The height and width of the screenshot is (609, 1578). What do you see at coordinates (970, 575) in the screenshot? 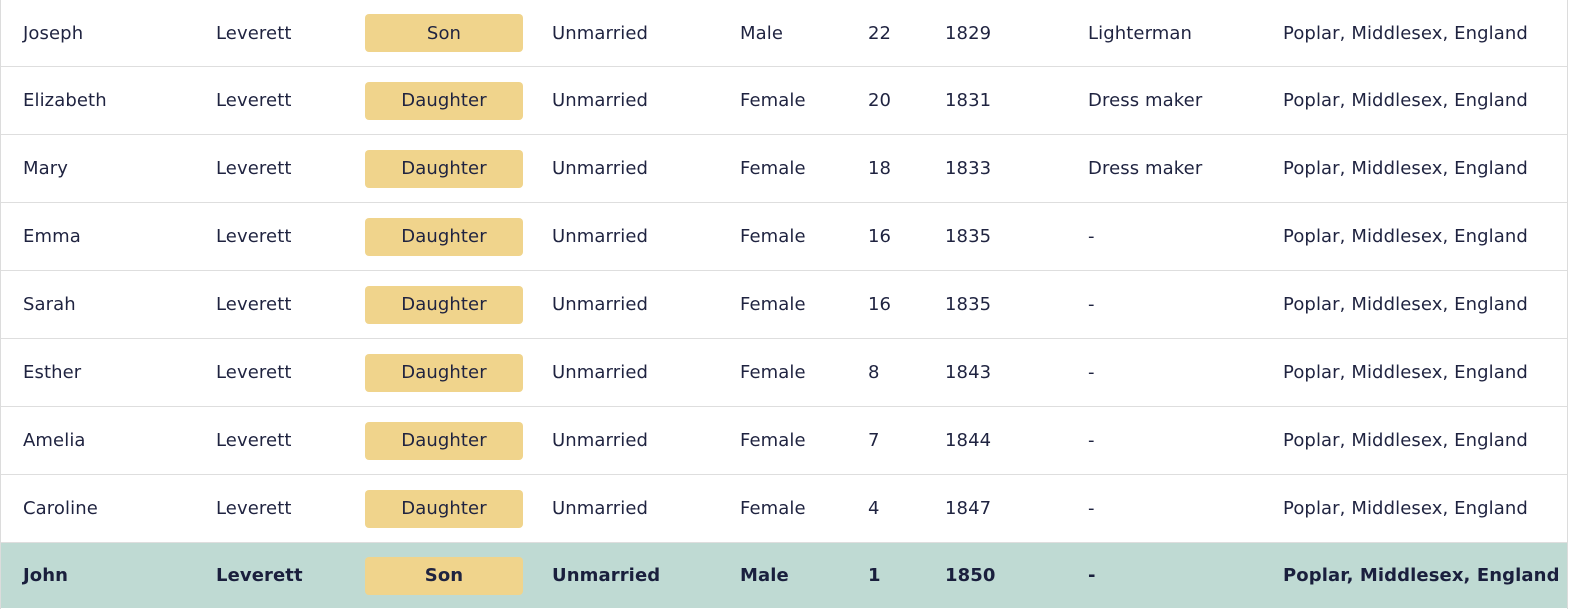
I see `birth-year: 1850` at bounding box center [970, 575].